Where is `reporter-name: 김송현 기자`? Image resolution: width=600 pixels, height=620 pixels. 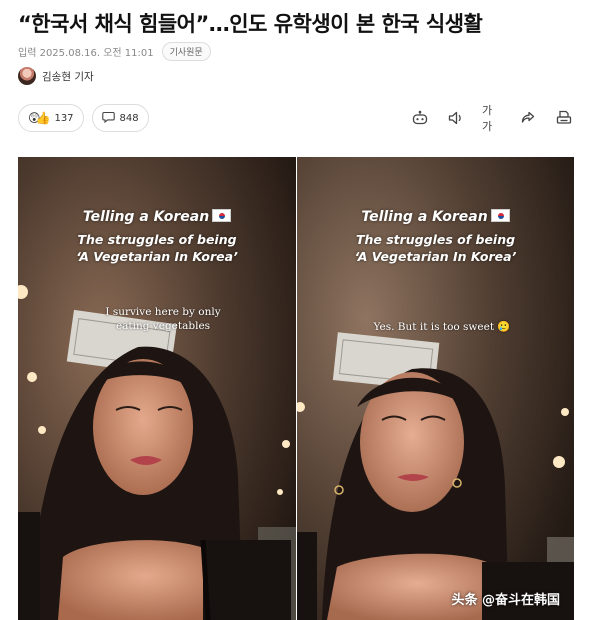 reporter-name: 김송현 기자 is located at coordinates (68, 76).